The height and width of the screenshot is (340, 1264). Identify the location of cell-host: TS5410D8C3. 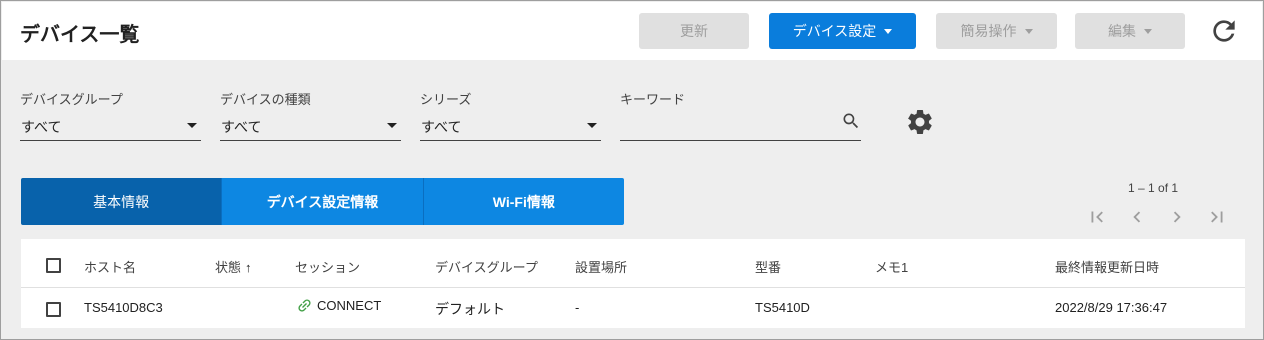
(123, 307).